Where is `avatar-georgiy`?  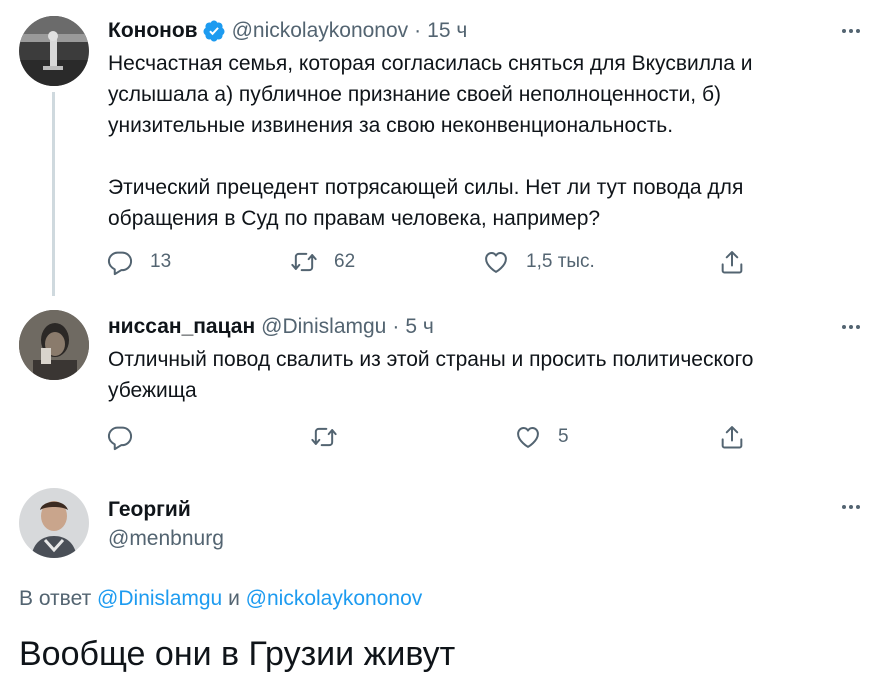
avatar-georgiy is located at coordinates (54, 523).